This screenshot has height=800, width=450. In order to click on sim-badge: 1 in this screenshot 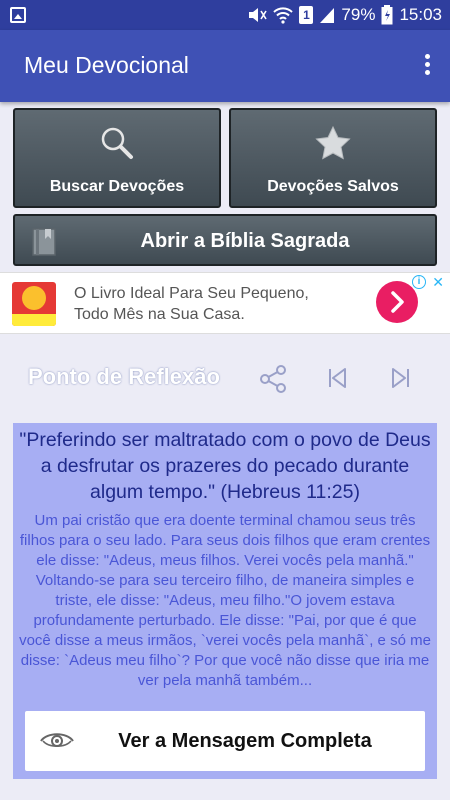, I will do `click(306, 15)`.